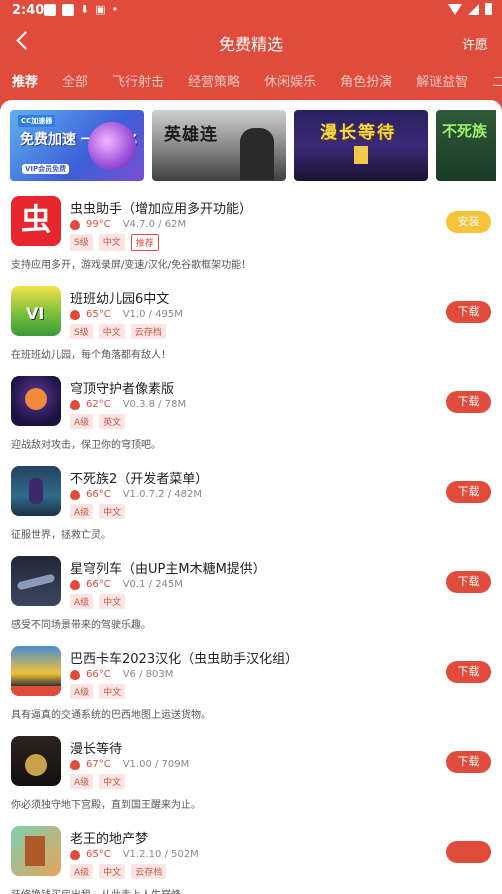  What do you see at coordinates (154, 404) in the screenshot?
I see `app-version-size: V0.3.8 / 78M` at bounding box center [154, 404].